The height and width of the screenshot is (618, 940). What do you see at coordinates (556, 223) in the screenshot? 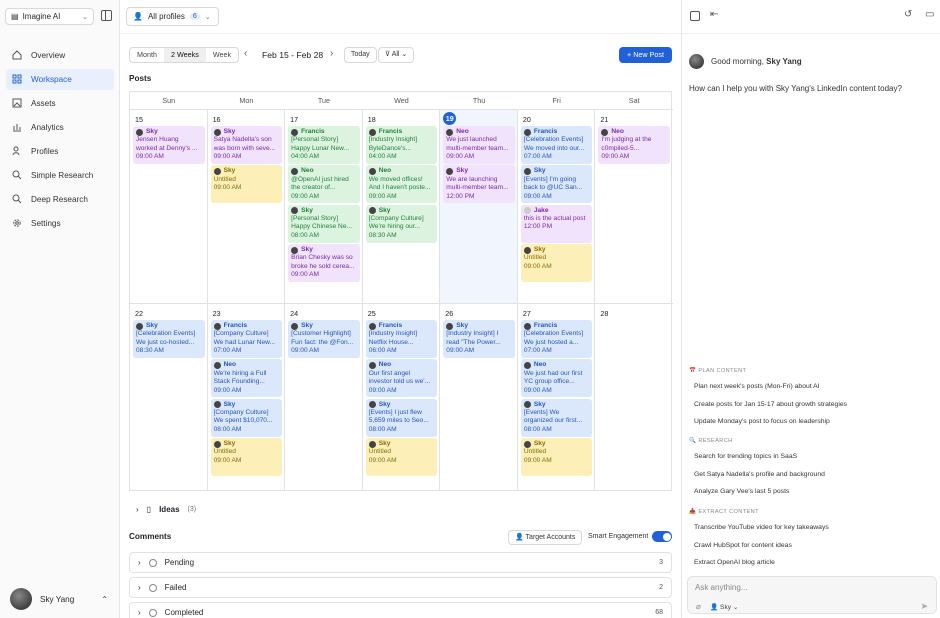
I see `post-card: Jake this is the actual post 12:00 PM` at bounding box center [556, 223].